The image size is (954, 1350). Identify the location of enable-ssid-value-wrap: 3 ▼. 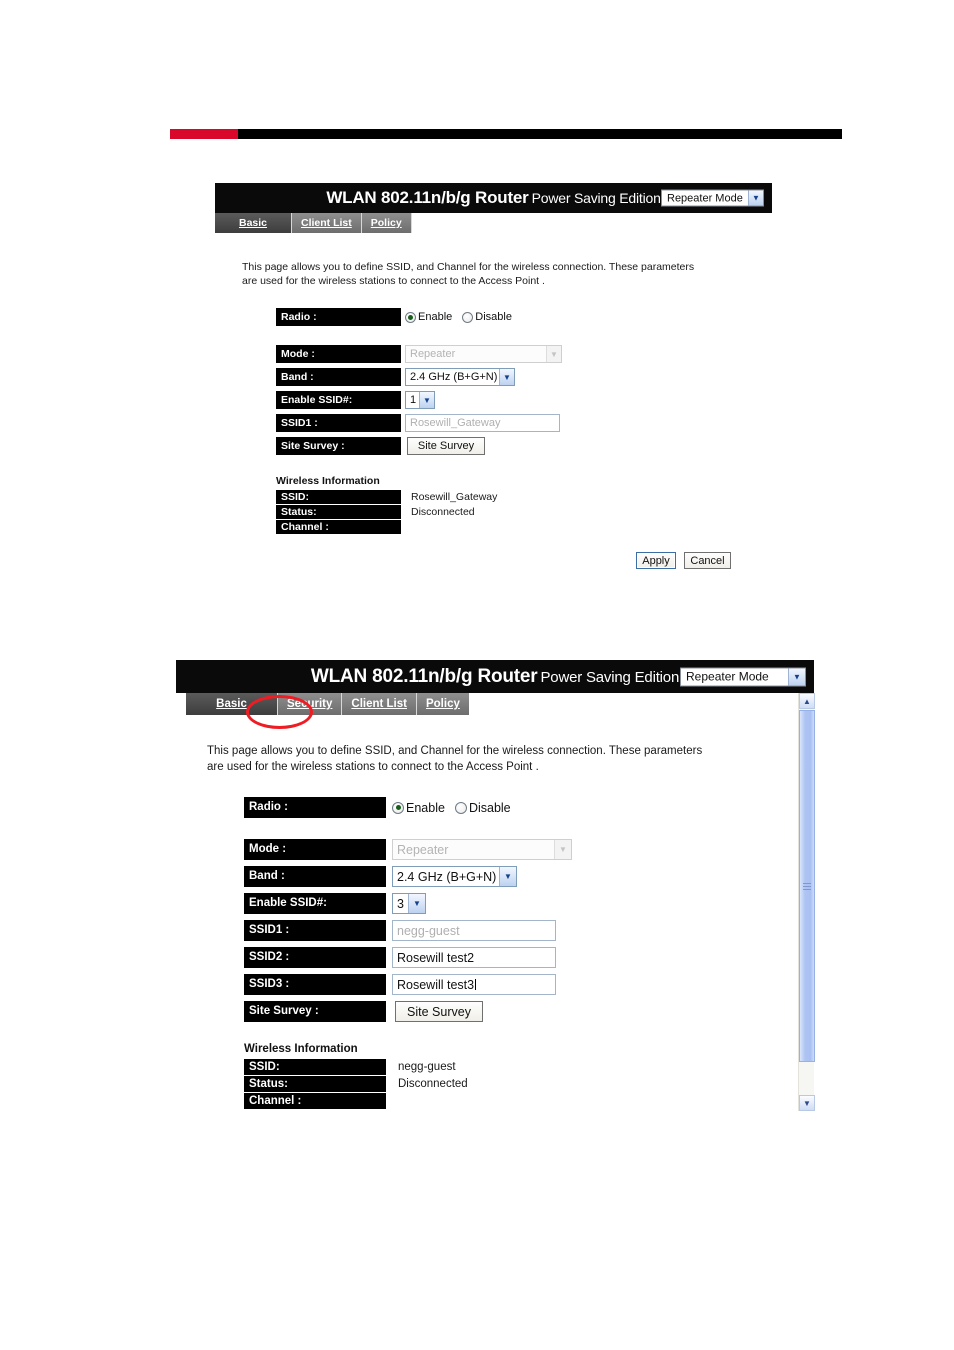
(409, 904).